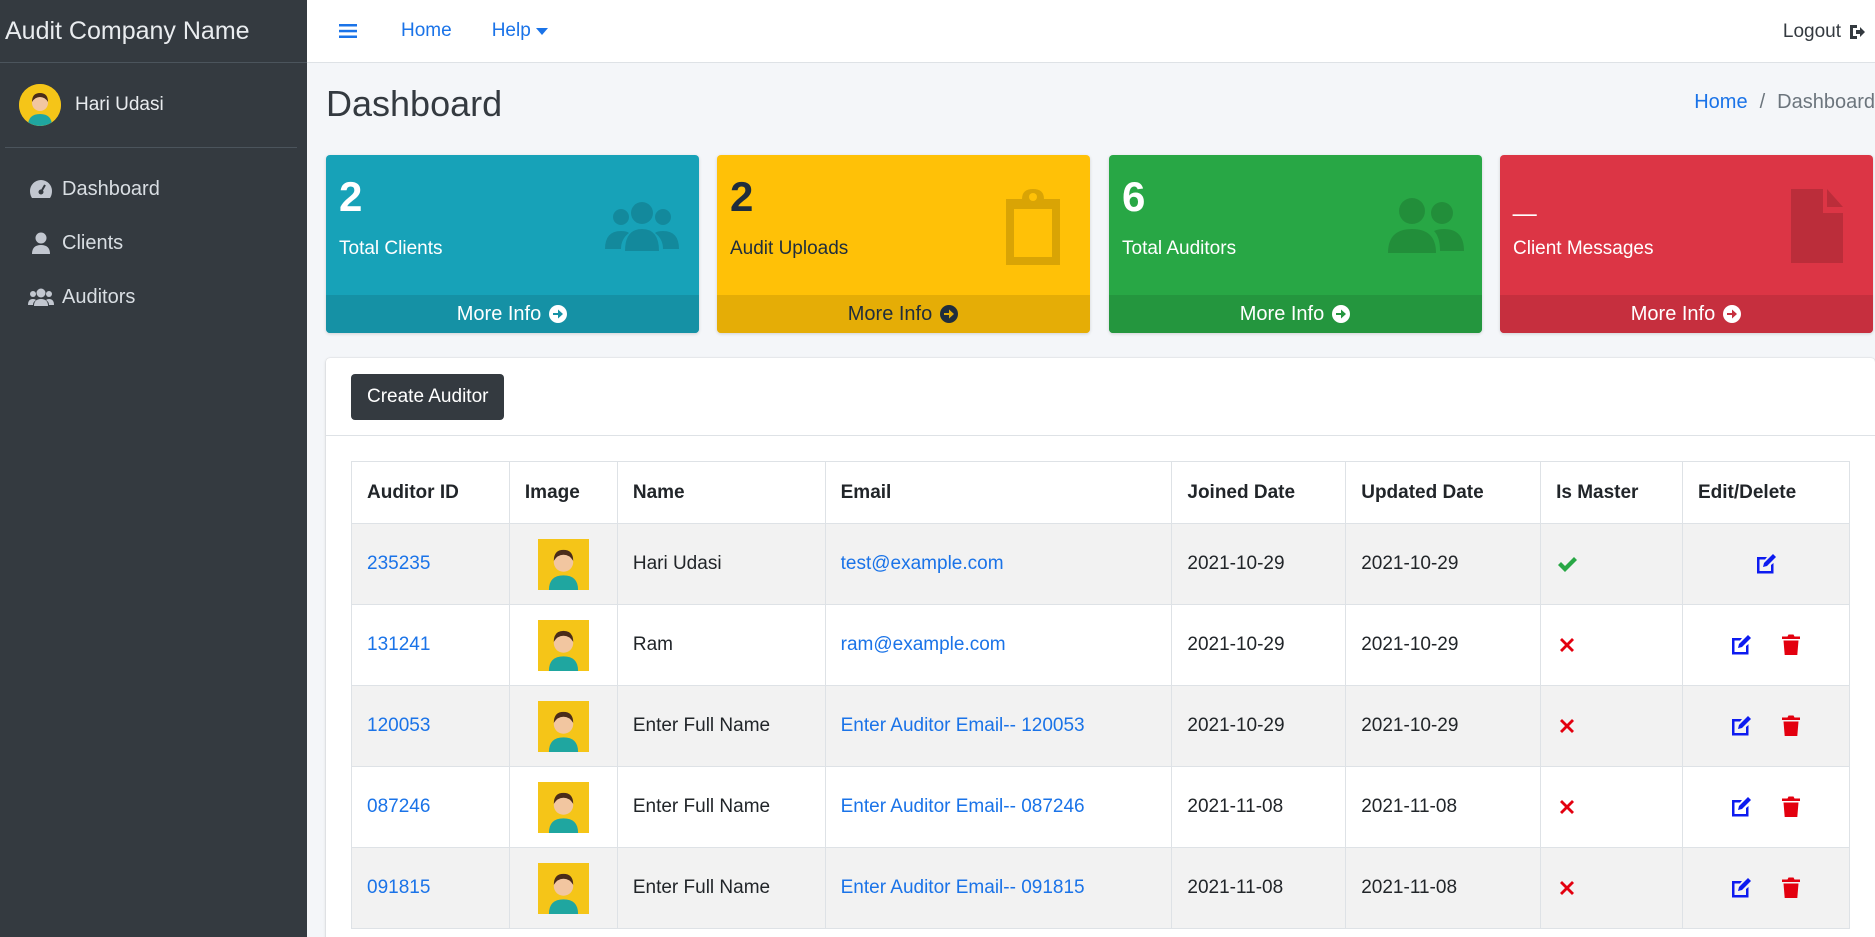 The width and height of the screenshot is (1875, 937). I want to click on clipboard-icon, so click(1033, 227).